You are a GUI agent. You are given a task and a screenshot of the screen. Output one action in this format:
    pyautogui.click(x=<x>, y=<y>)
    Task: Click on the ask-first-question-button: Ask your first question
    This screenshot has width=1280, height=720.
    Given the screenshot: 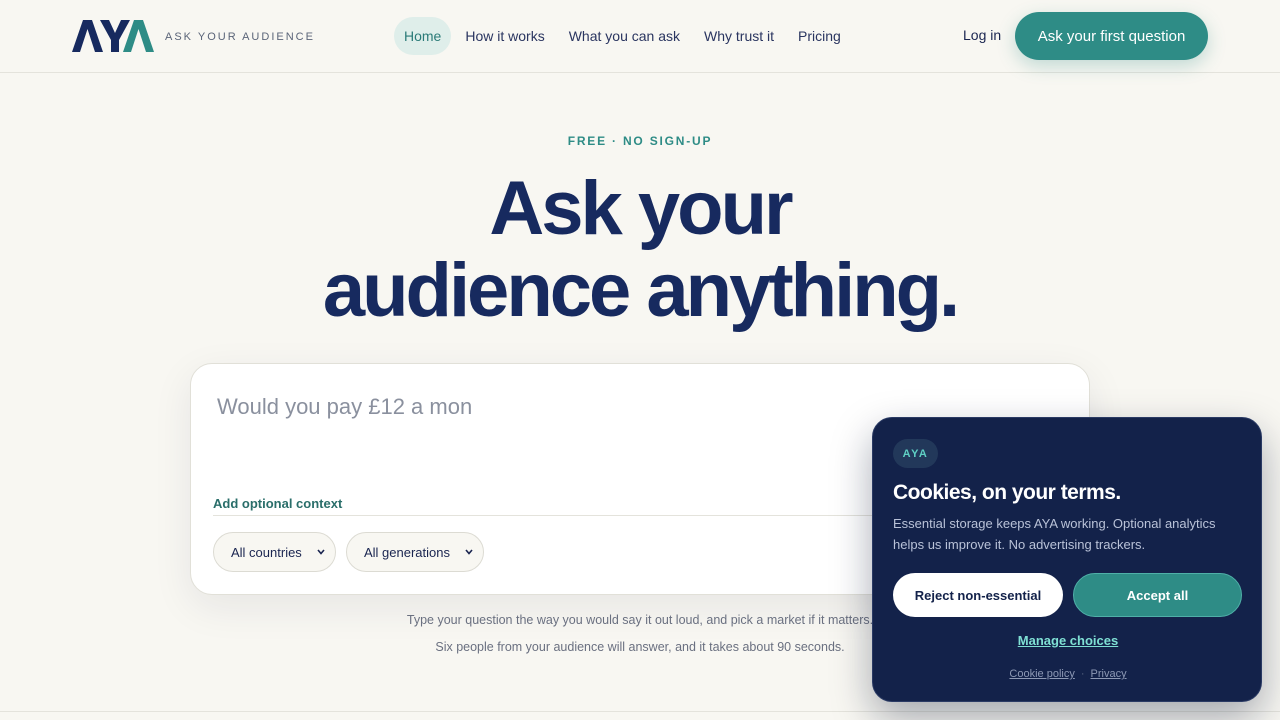 What is the action you would take?
    pyautogui.click(x=1111, y=36)
    